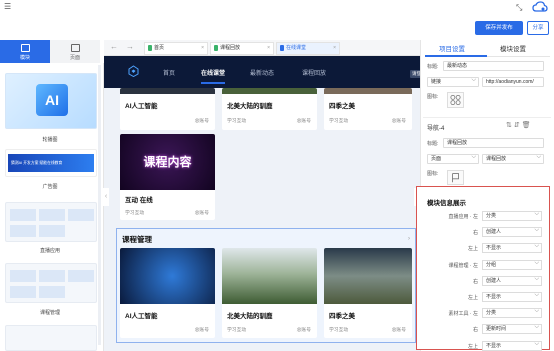 The image size is (554, 351). Describe the element at coordinates (493, 66) in the screenshot. I see `title-input: 最新动态` at that location.